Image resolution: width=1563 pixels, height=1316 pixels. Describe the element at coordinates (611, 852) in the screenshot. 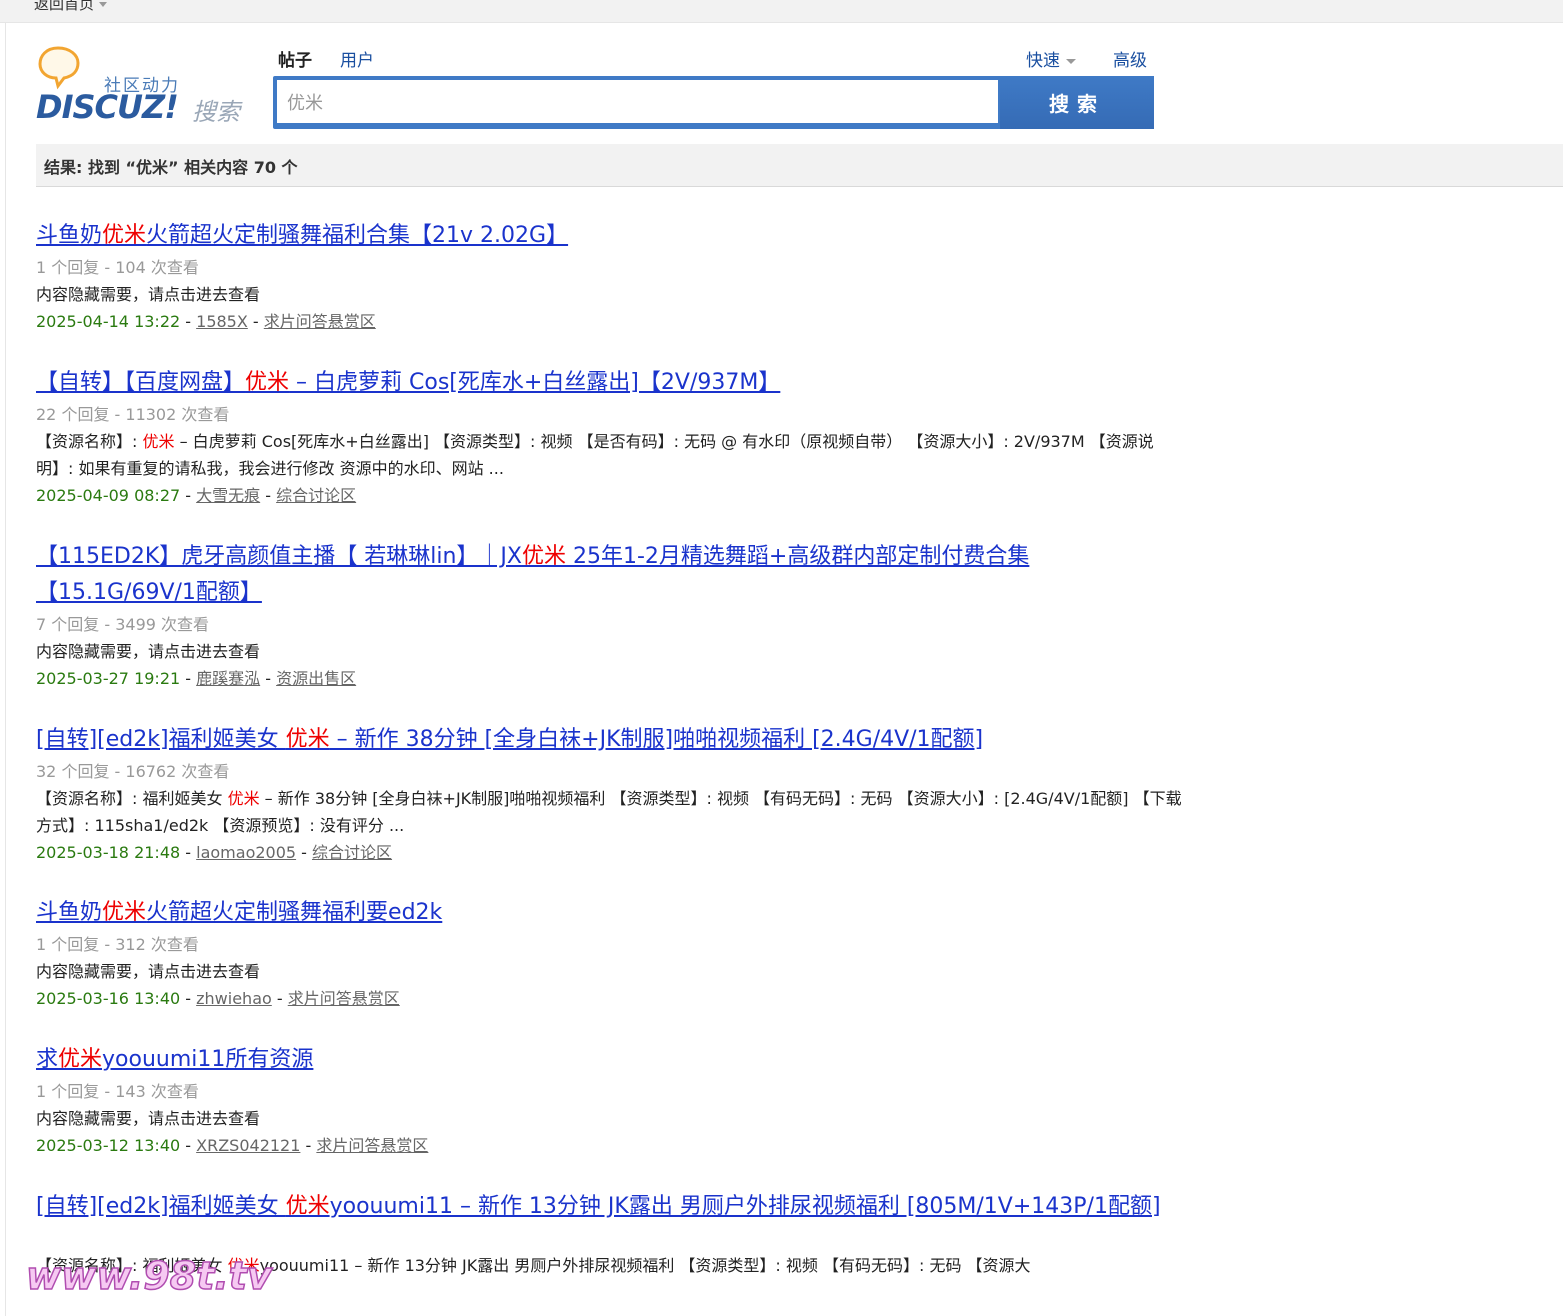

I see `result-meta: 2025-03-18 21:48 - laomao2005 - 综合讨论区` at that location.